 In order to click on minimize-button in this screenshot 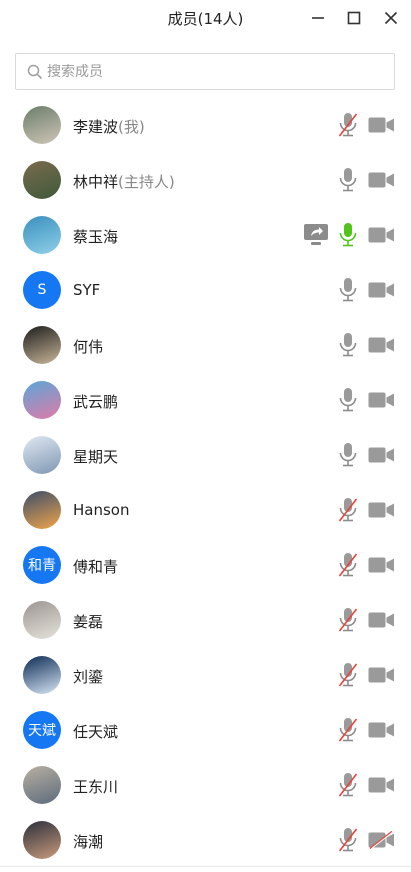, I will do `click(318, 18)`.